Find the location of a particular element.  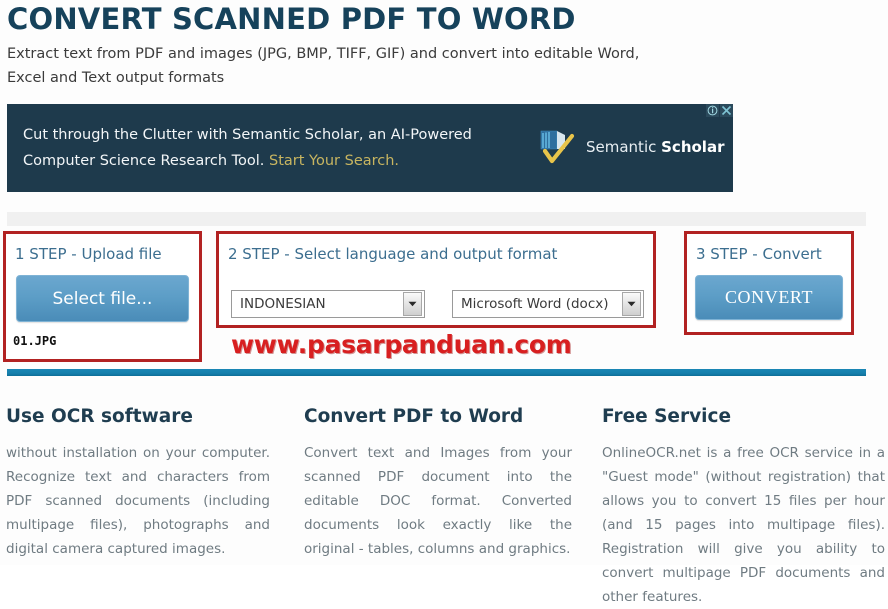

watermark-text: www.pasarpanduan.com is located at coordinates (401, 344).